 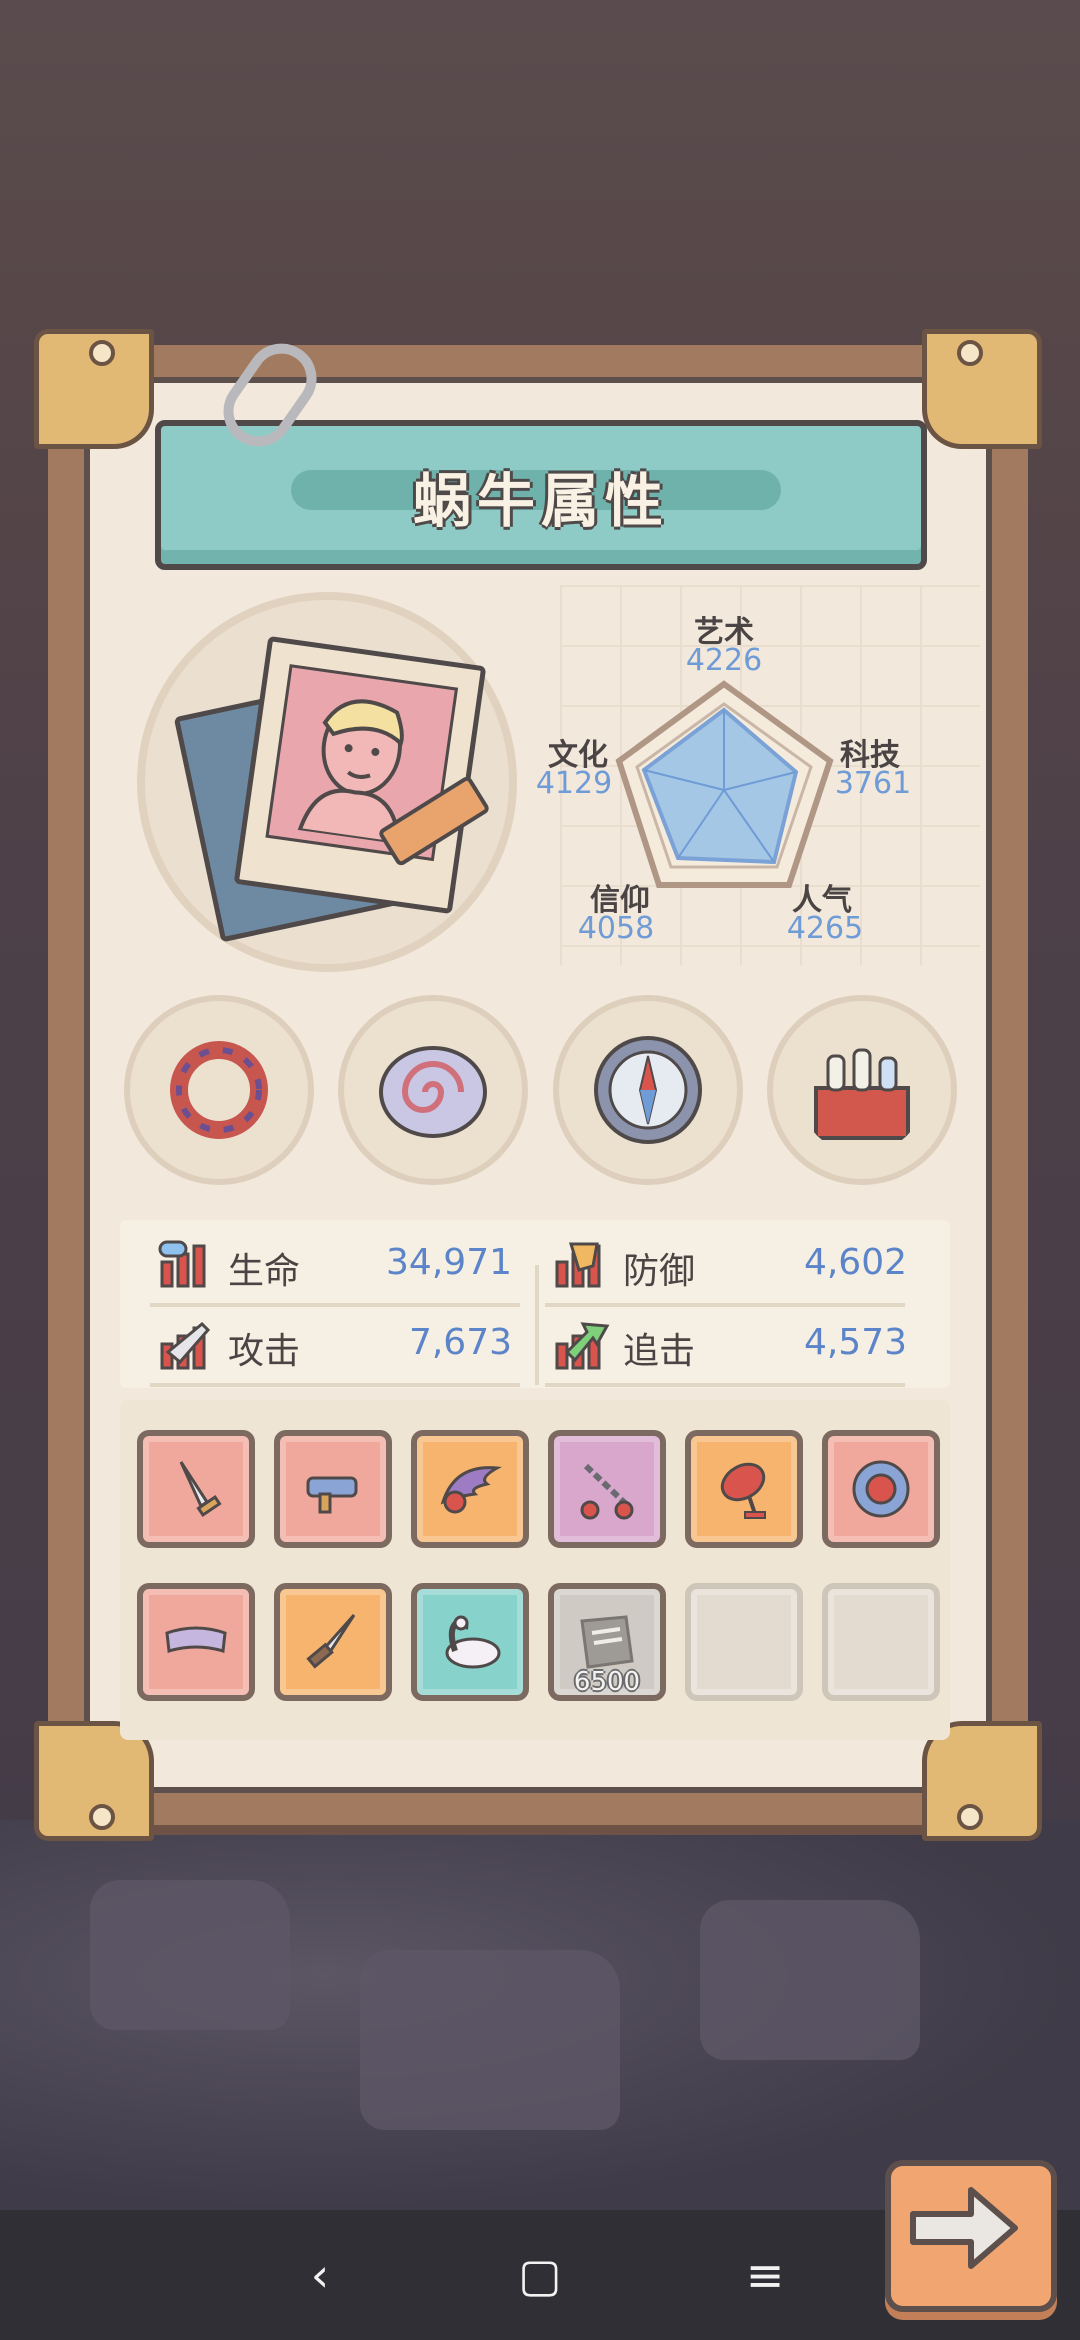 What do you see at coordinates (855, 1262) in the screenshot?
I see `defense-value: 4,602` at bounding box center [855, 1262].